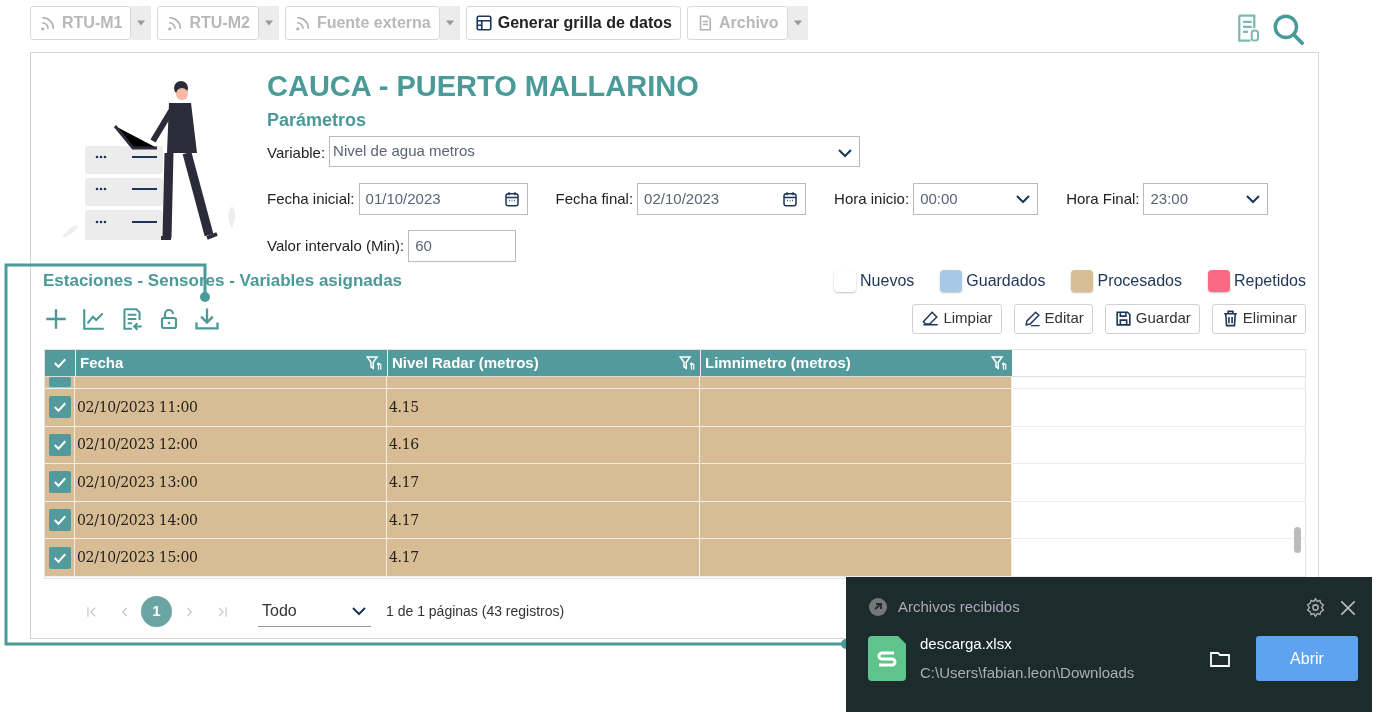 The image size is (1379, 712). Describe the element at coordinates (1258, 318) in the screenshot. I see `action-button: Eliminar` at that location.